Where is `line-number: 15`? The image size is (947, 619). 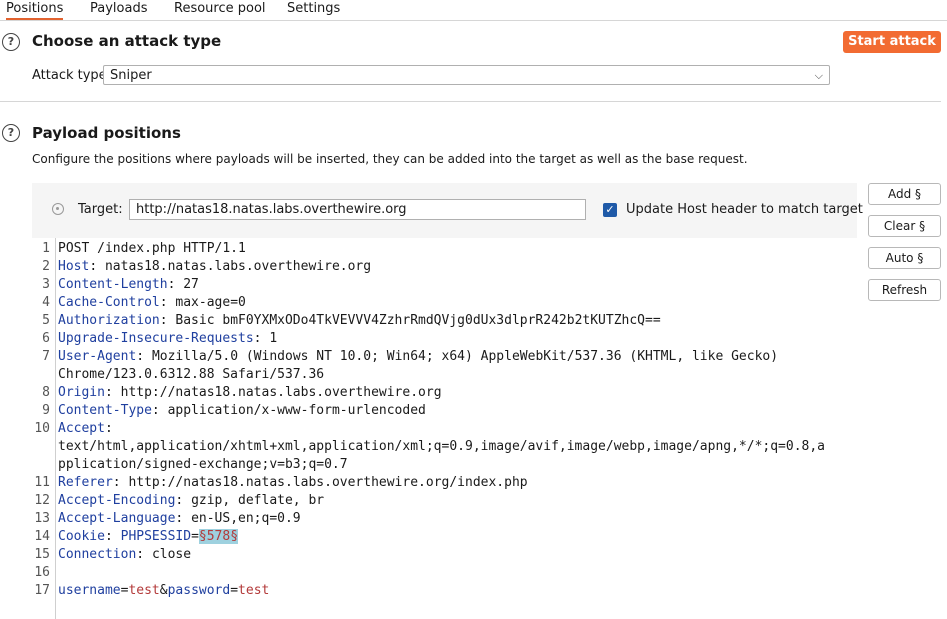
line-number: 15 is located at coordinates (42, 554).